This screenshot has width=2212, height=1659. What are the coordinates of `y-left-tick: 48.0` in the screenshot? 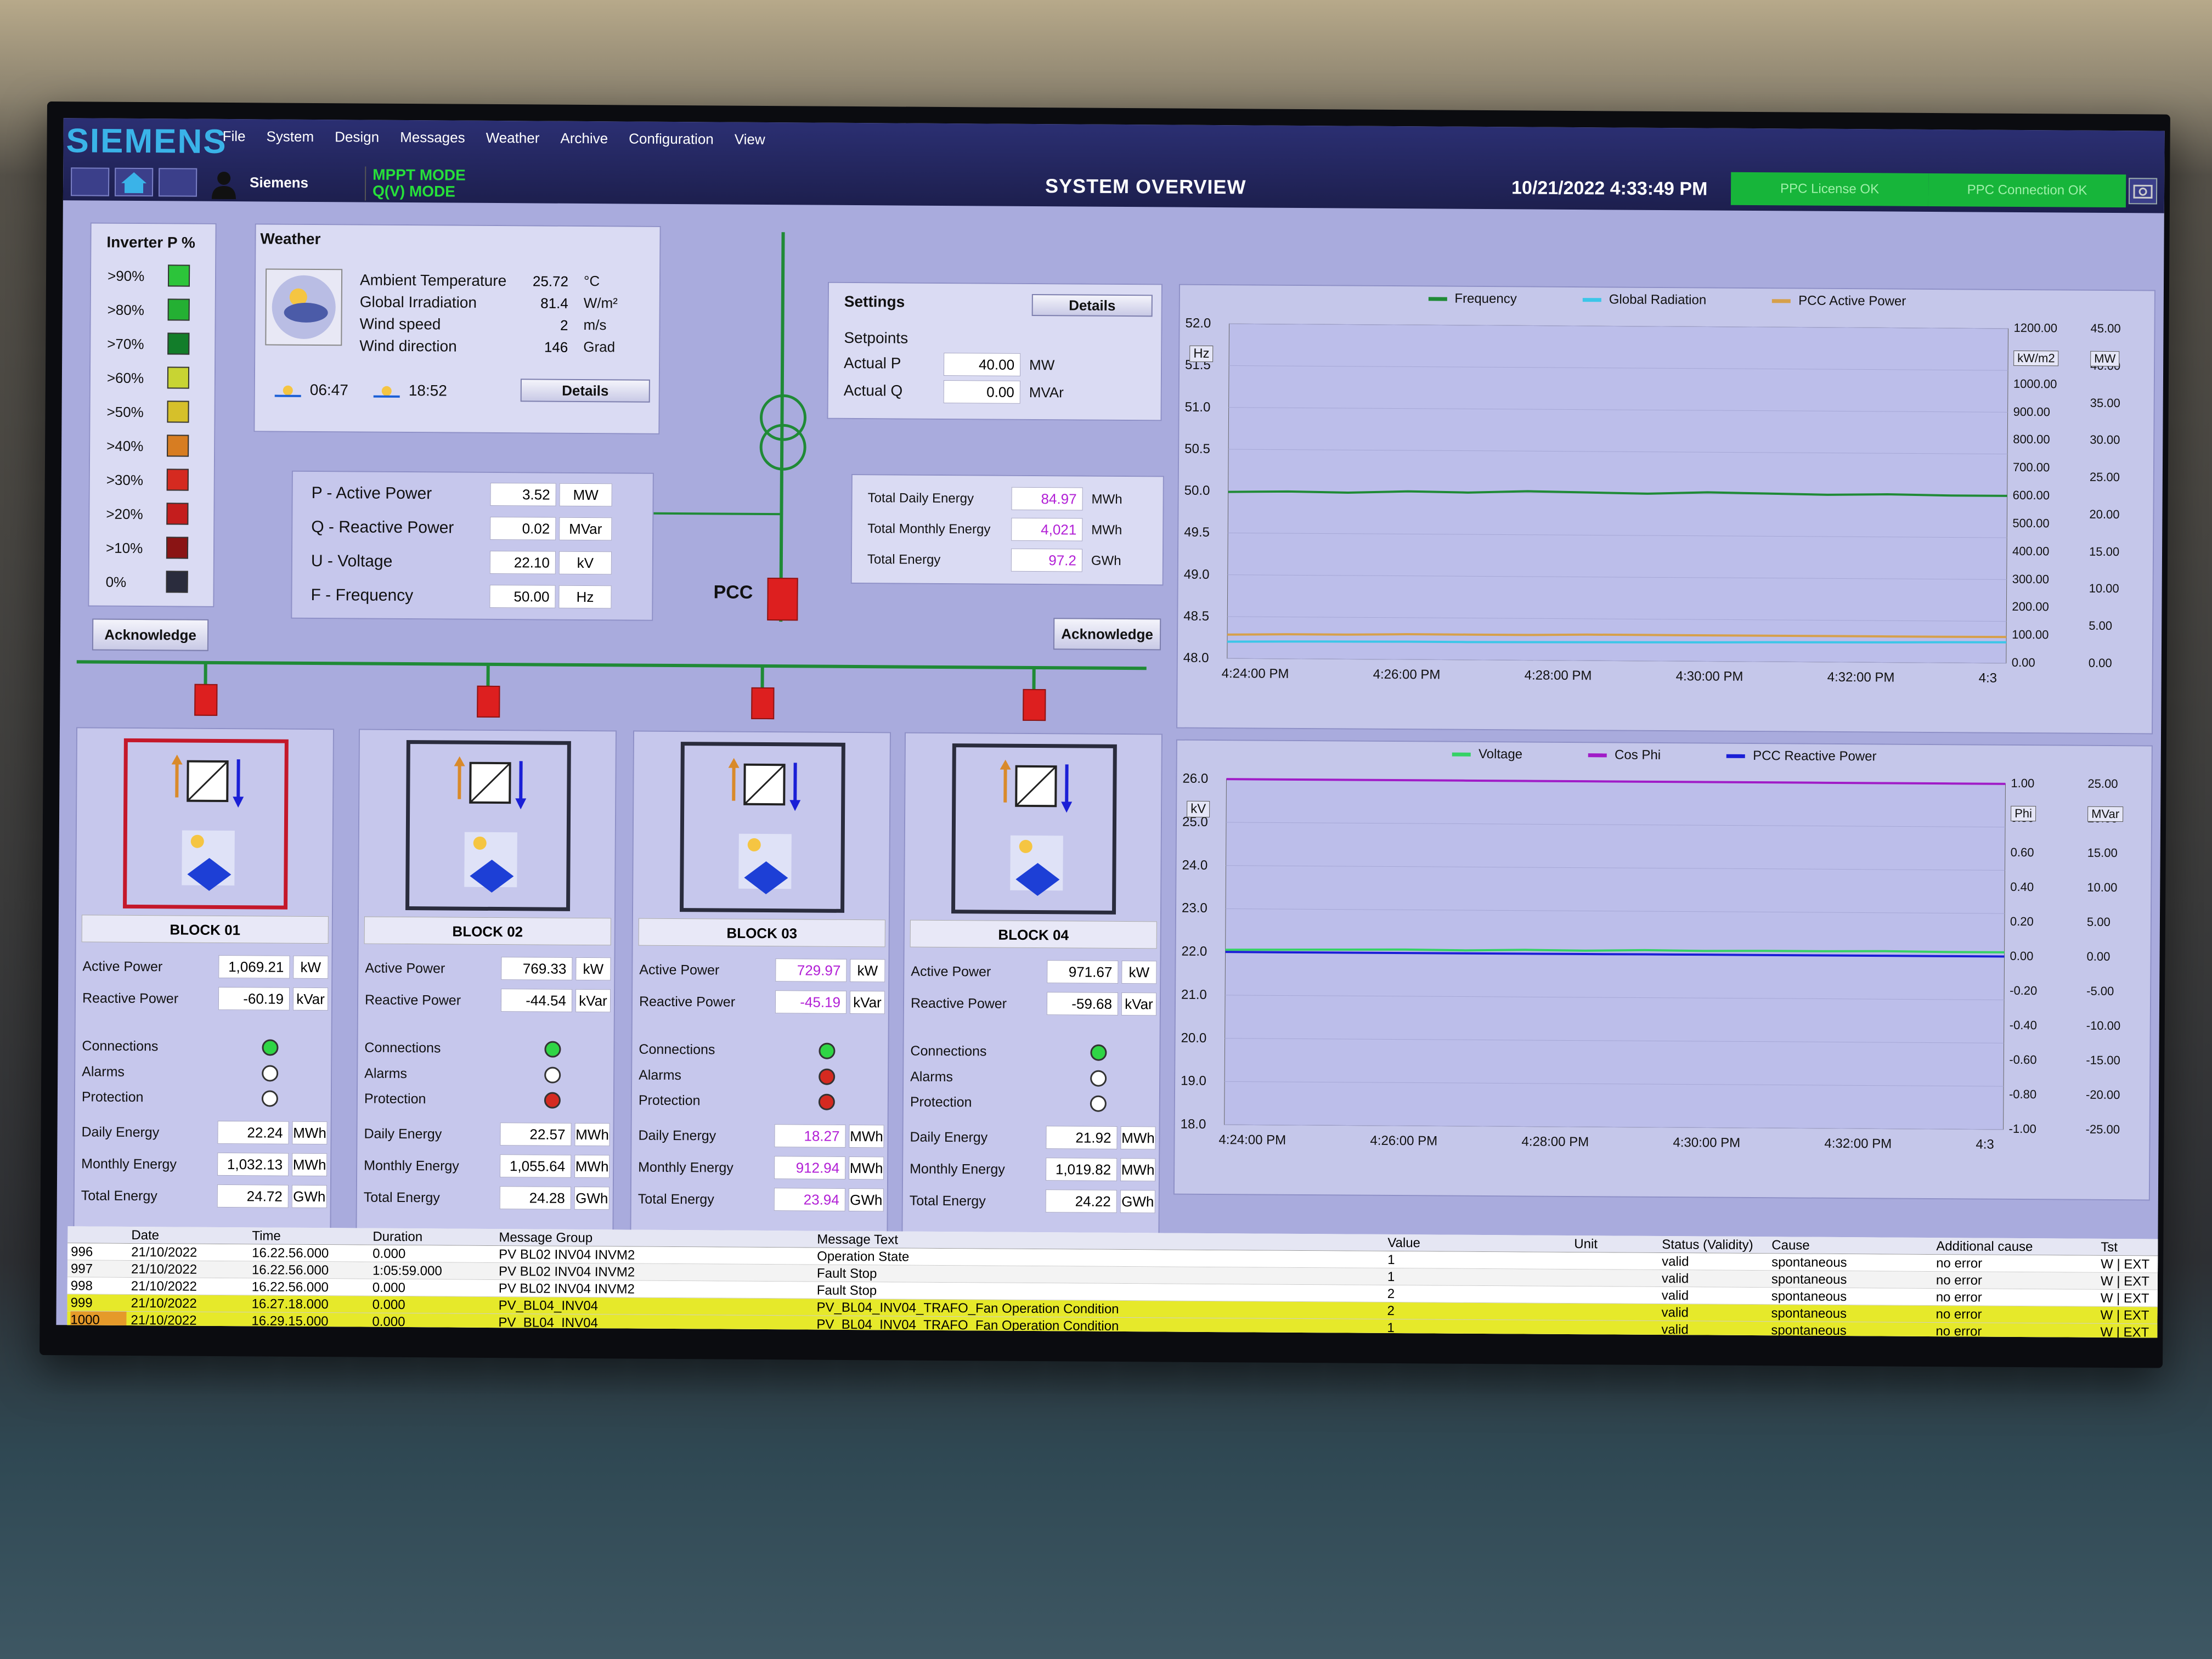 It's located at (1196, 658).